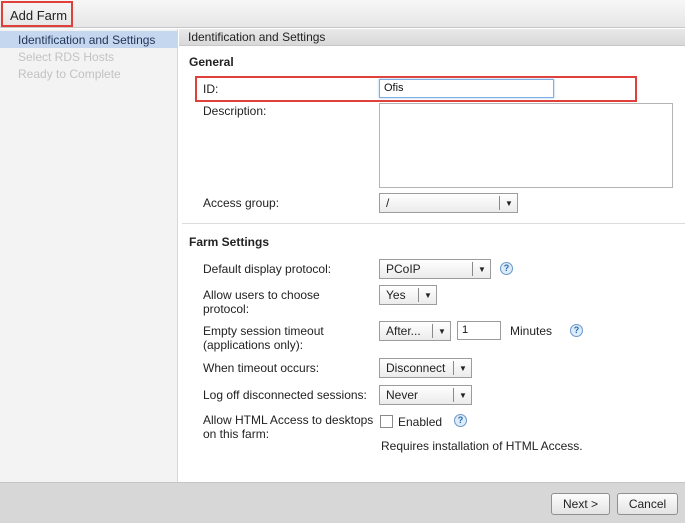 This screenshot has width=685, height=523. I want to click on html-access-label-line2: on this farm:, so click(236, 434).